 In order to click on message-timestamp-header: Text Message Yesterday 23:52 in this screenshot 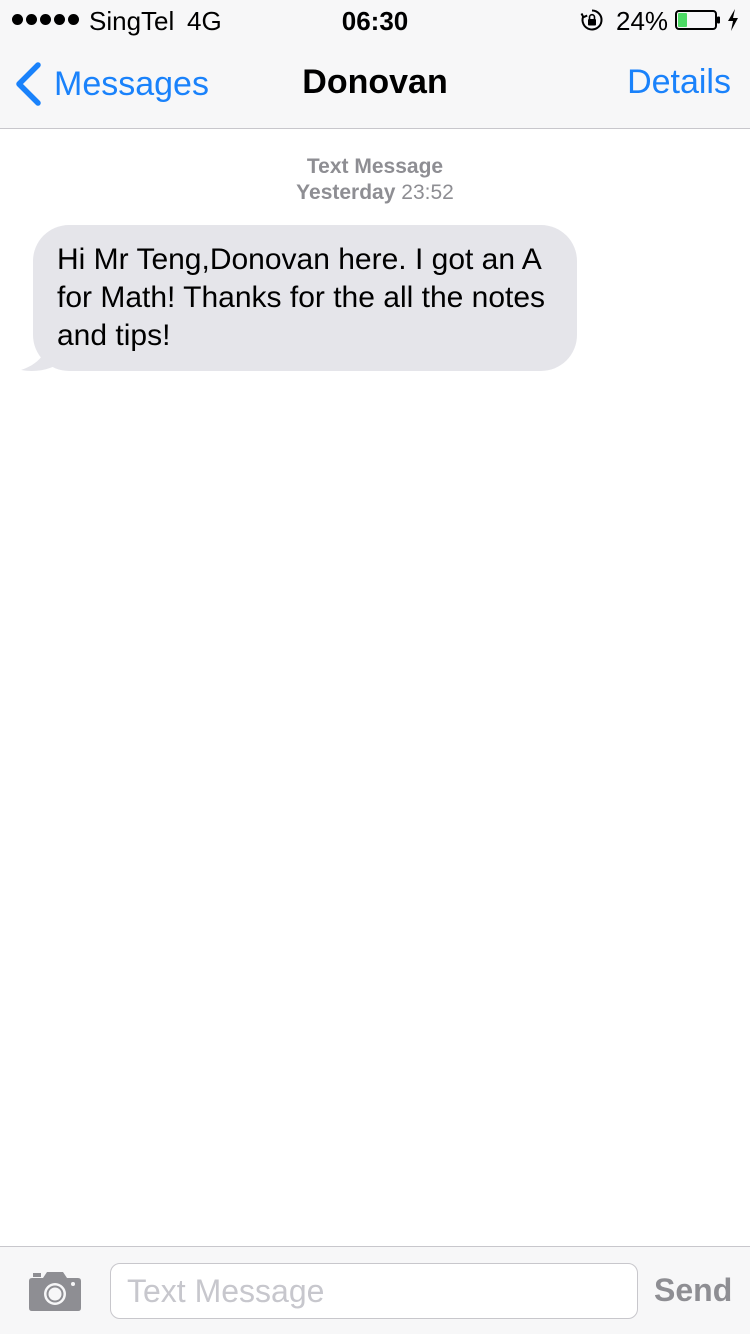, I will do `click(375, 180)`.